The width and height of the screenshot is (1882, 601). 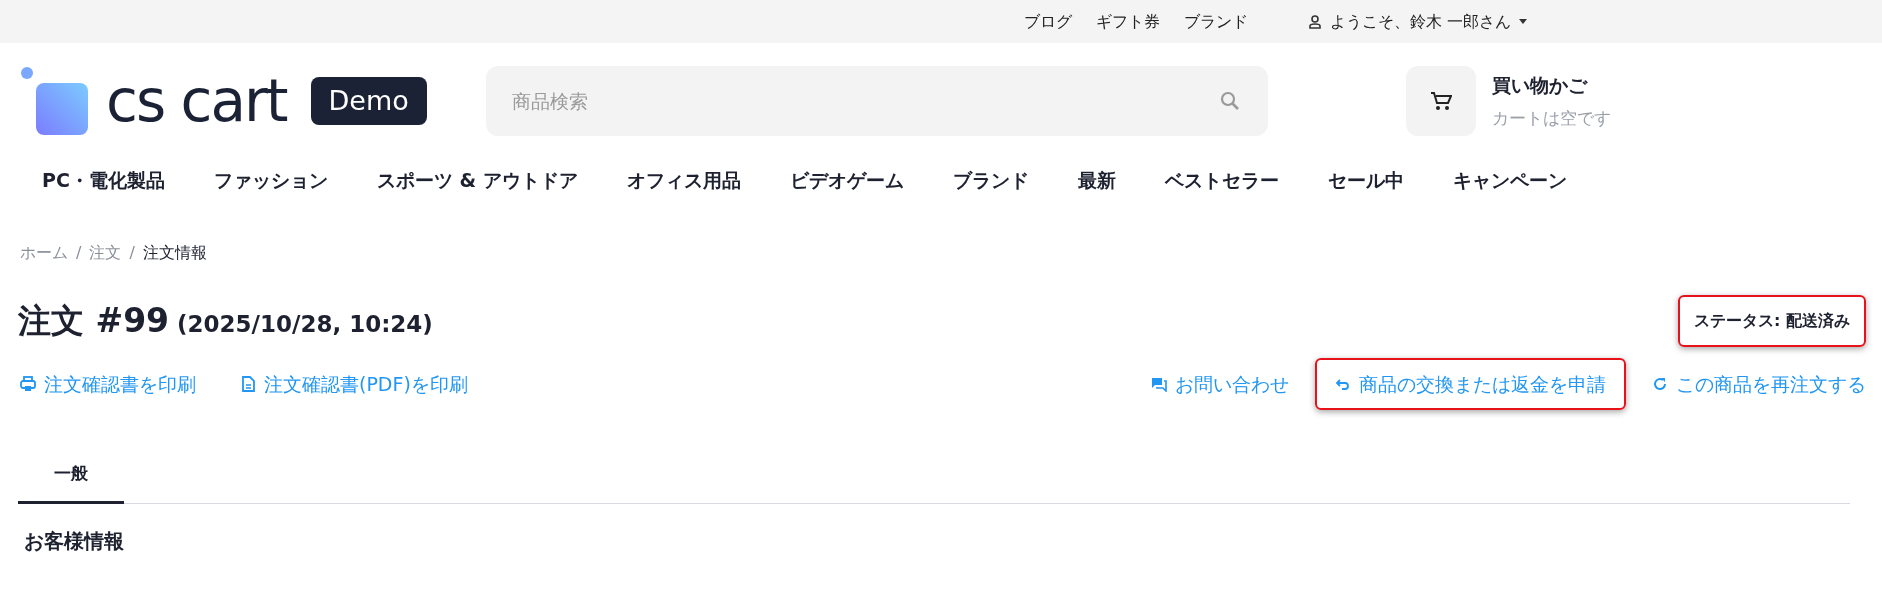 I want to click on breadcrumb-current: 注文情報, so click(x=174, y=253).